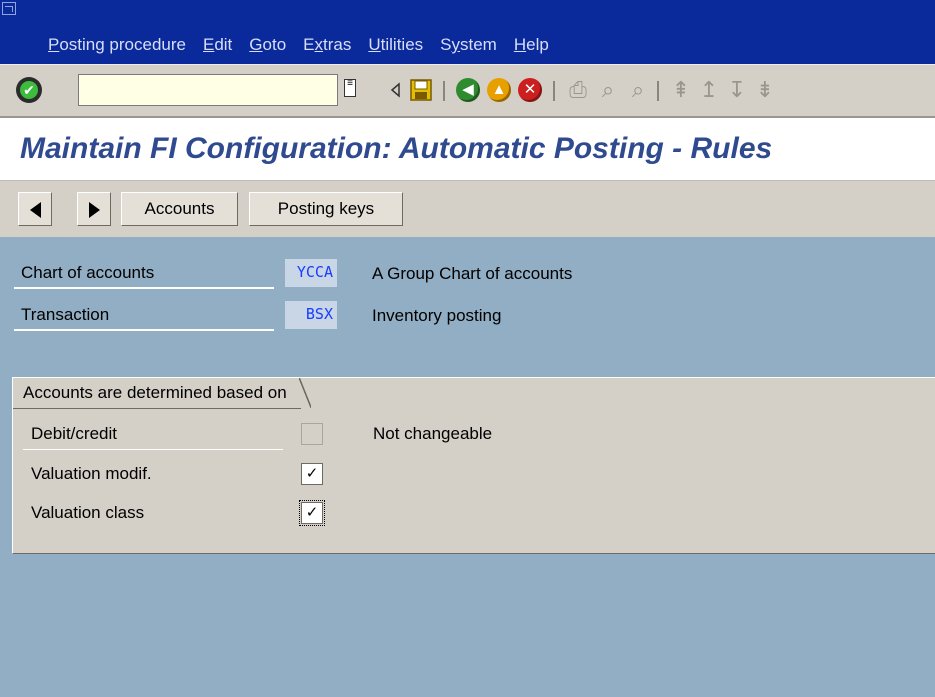 The width and height of the screenshot is (935, 697). I want to click on menu-system-rest: stem, so click(478, 44).